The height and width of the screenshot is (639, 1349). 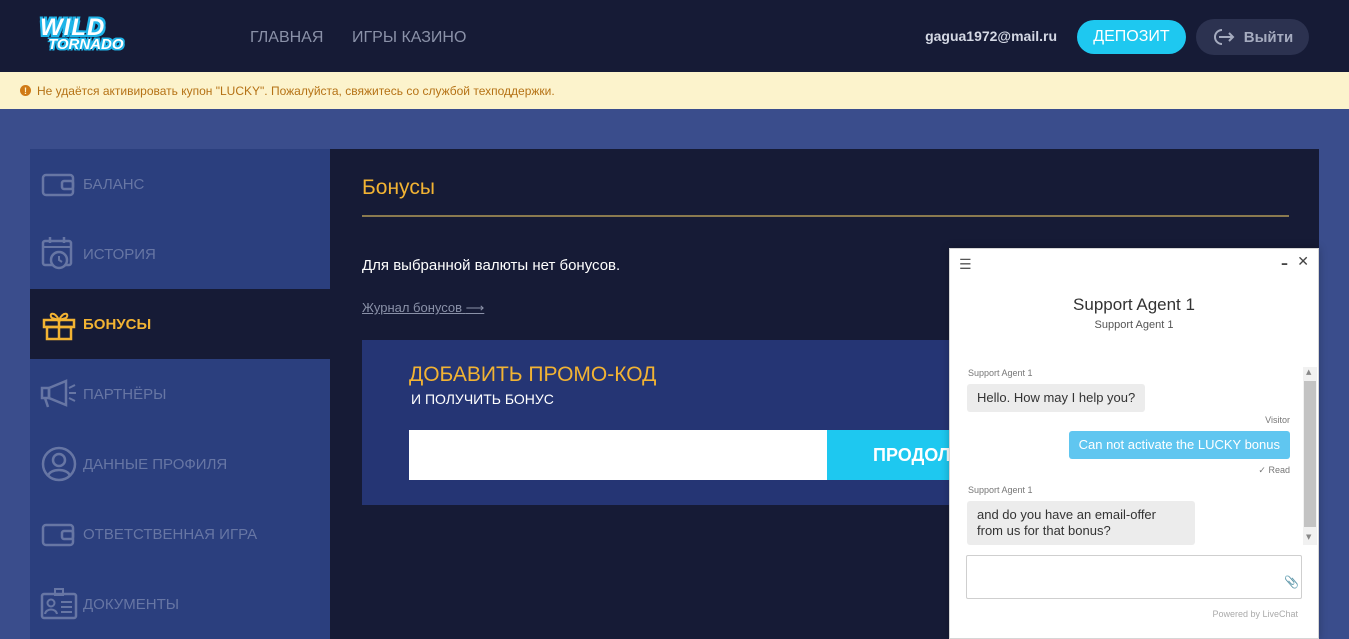 I want to click on sidebar-item-label: Ответственная игра, so click(x=170, y=534).